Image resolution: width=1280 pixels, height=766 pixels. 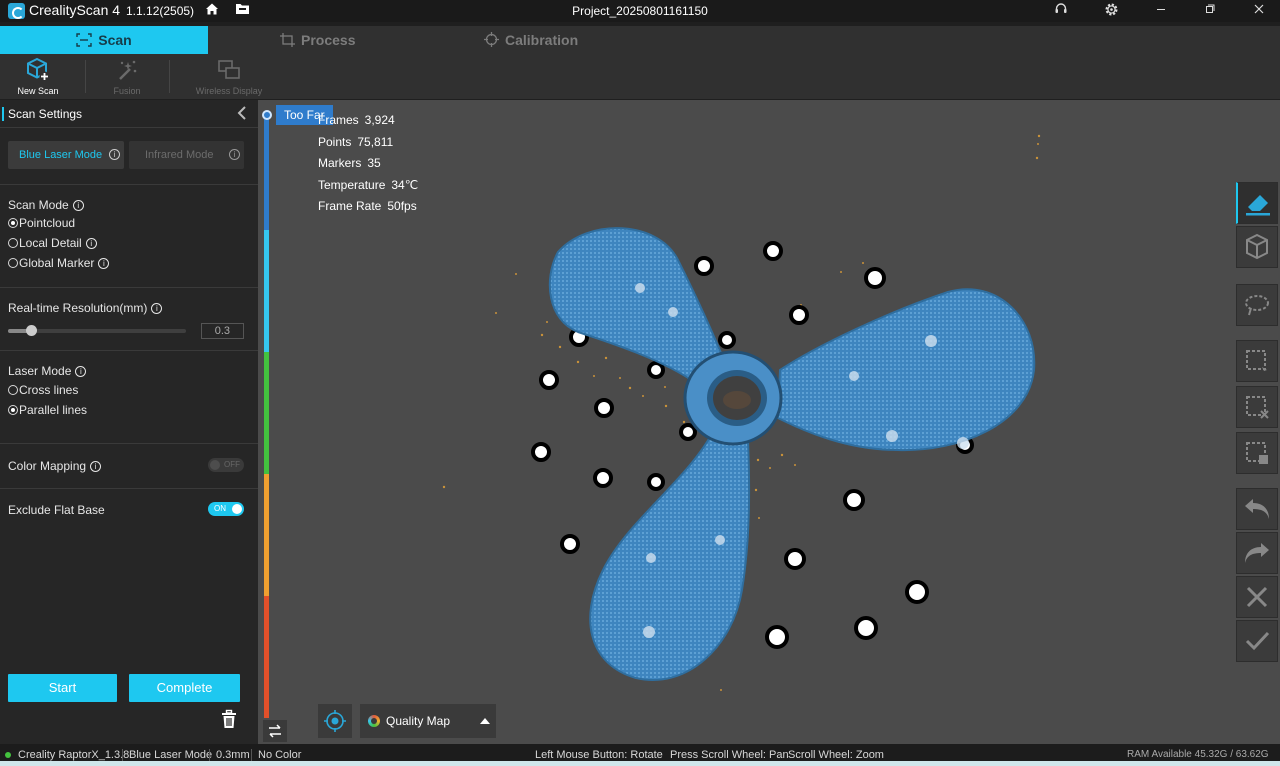 I want to click on confirm-edit-button, so click(x=1257, y=641).